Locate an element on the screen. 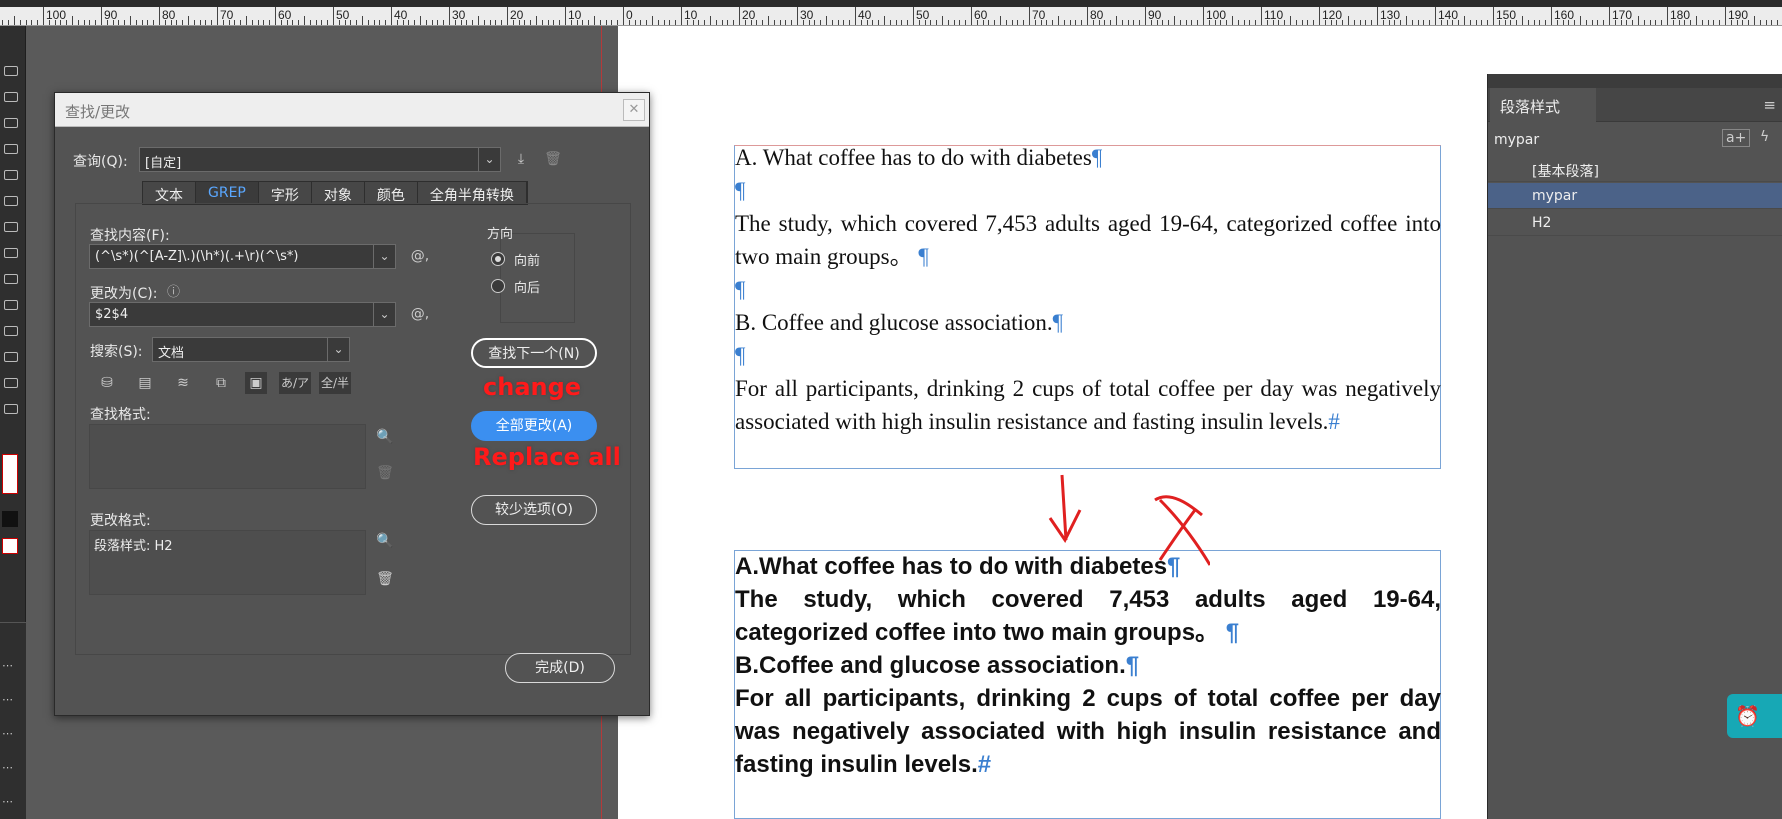 This screenshot has height=819, width=1782. save-query-icon: ⤓ is located at coordinates (521, 159).